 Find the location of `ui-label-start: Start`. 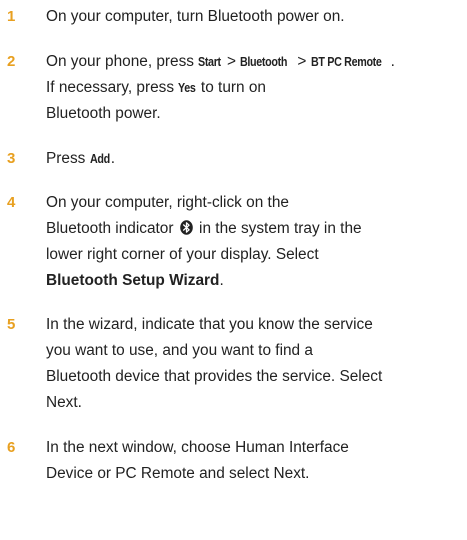

ui-label-start: Start is located at coordinates (210, 62).